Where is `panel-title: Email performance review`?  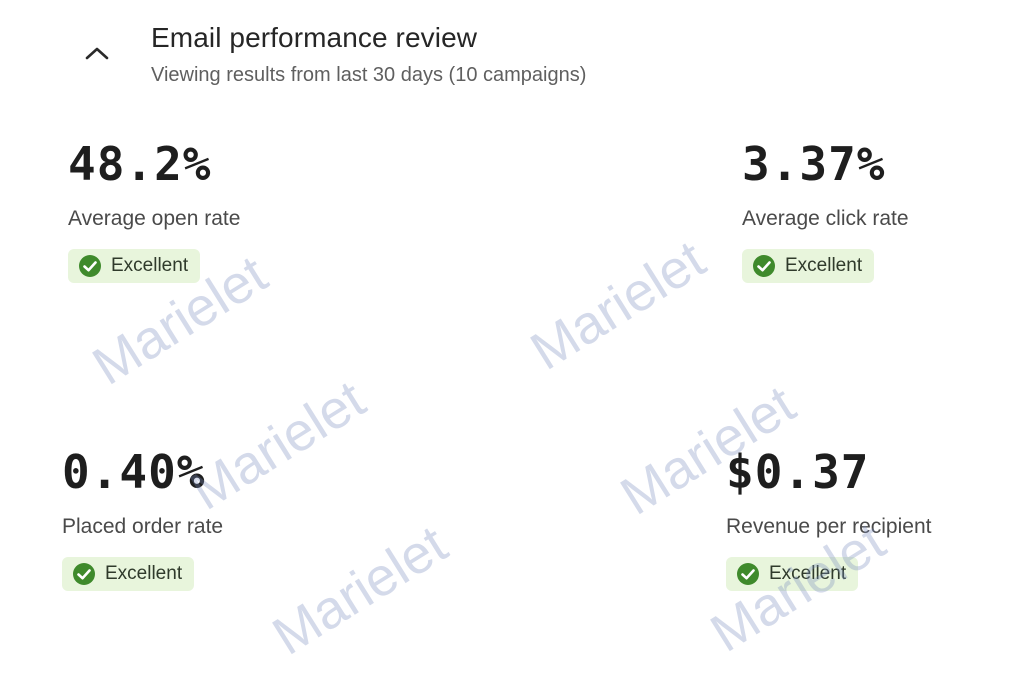 panel-title: Email performance review is located at coordinates (314, 37).